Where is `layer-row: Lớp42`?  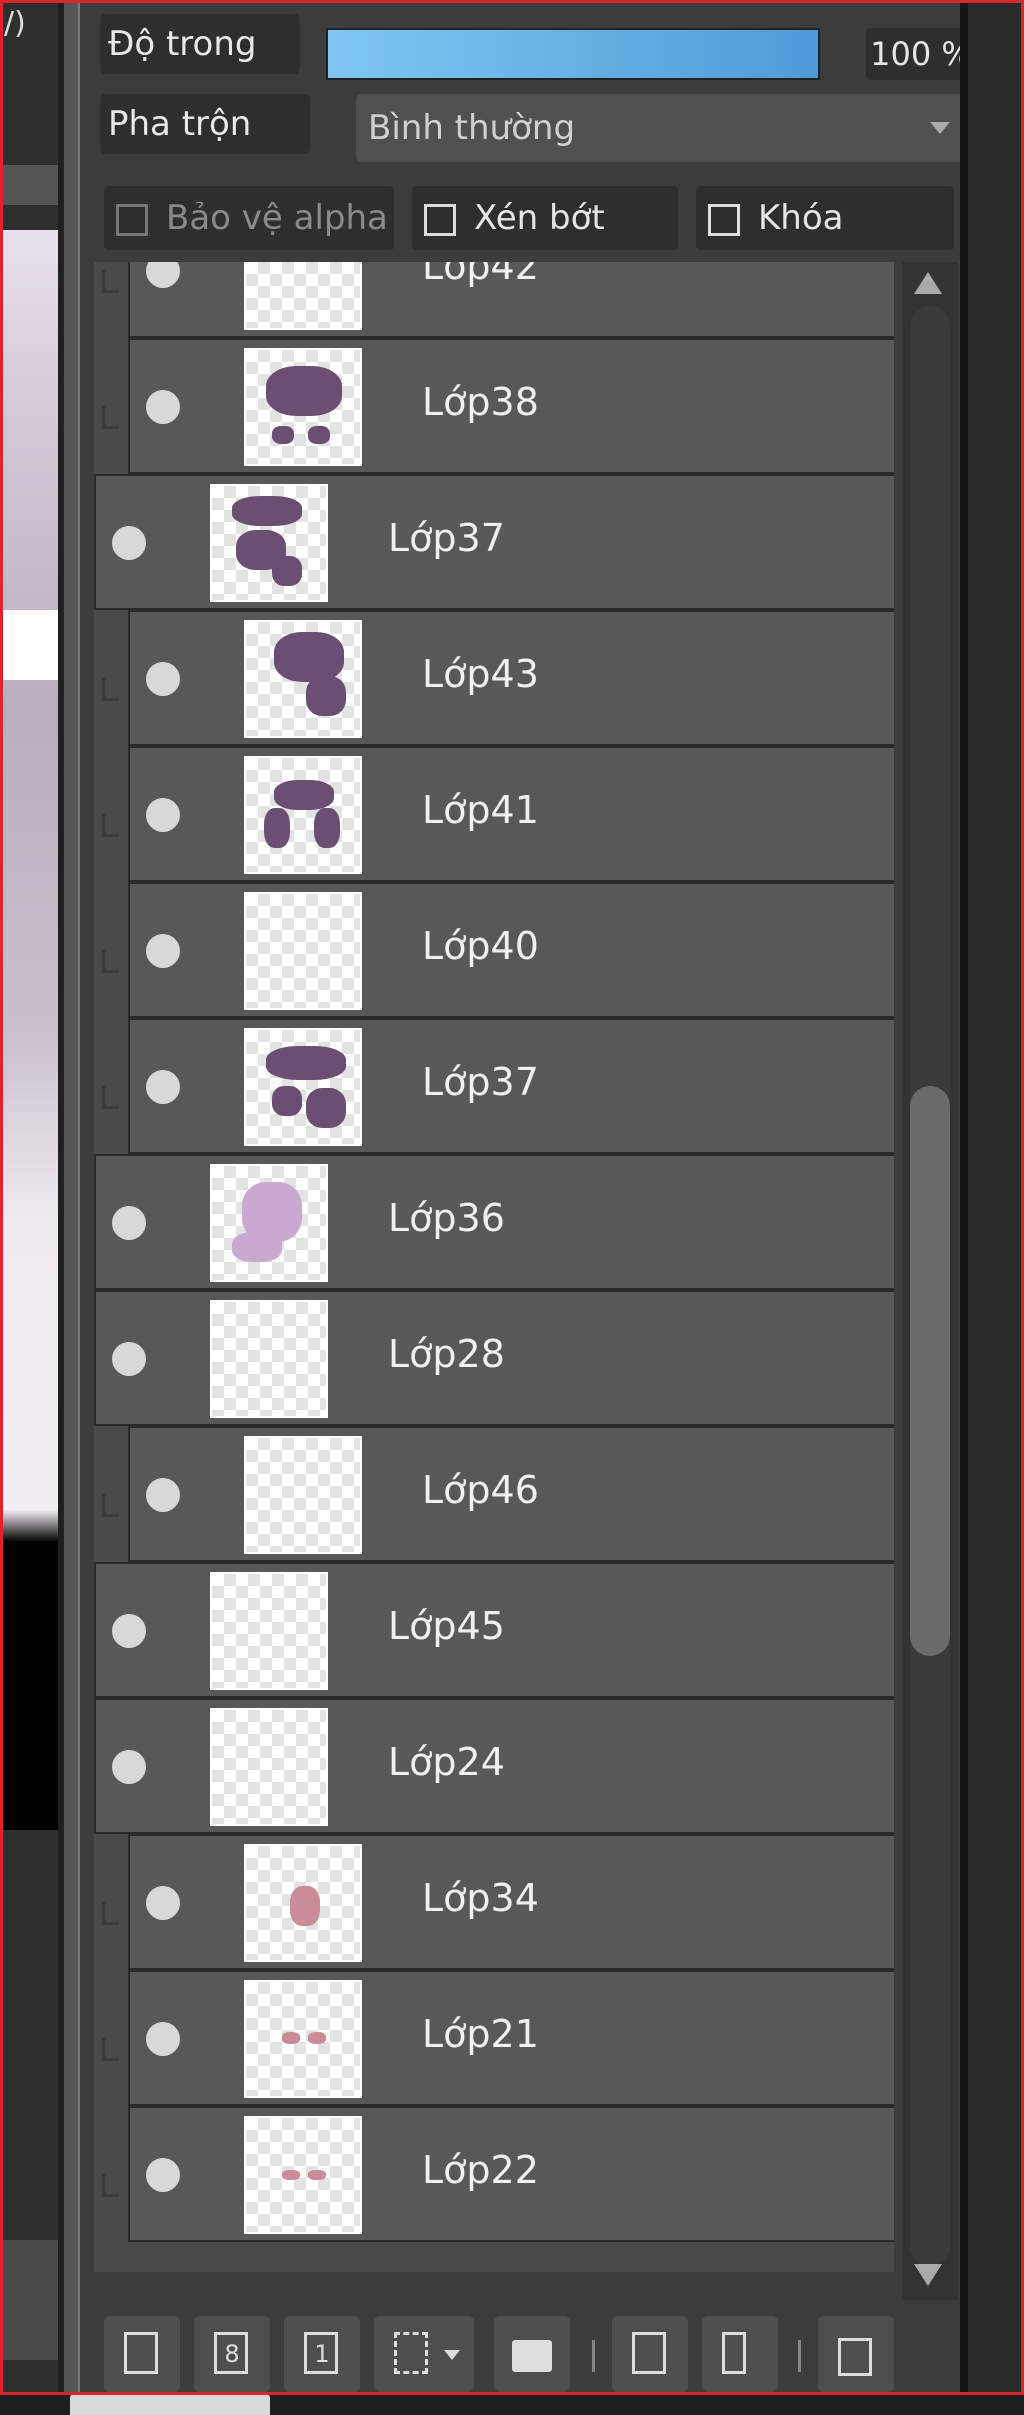 layer-row: Lớp42 is located at coordinates (511, 300).